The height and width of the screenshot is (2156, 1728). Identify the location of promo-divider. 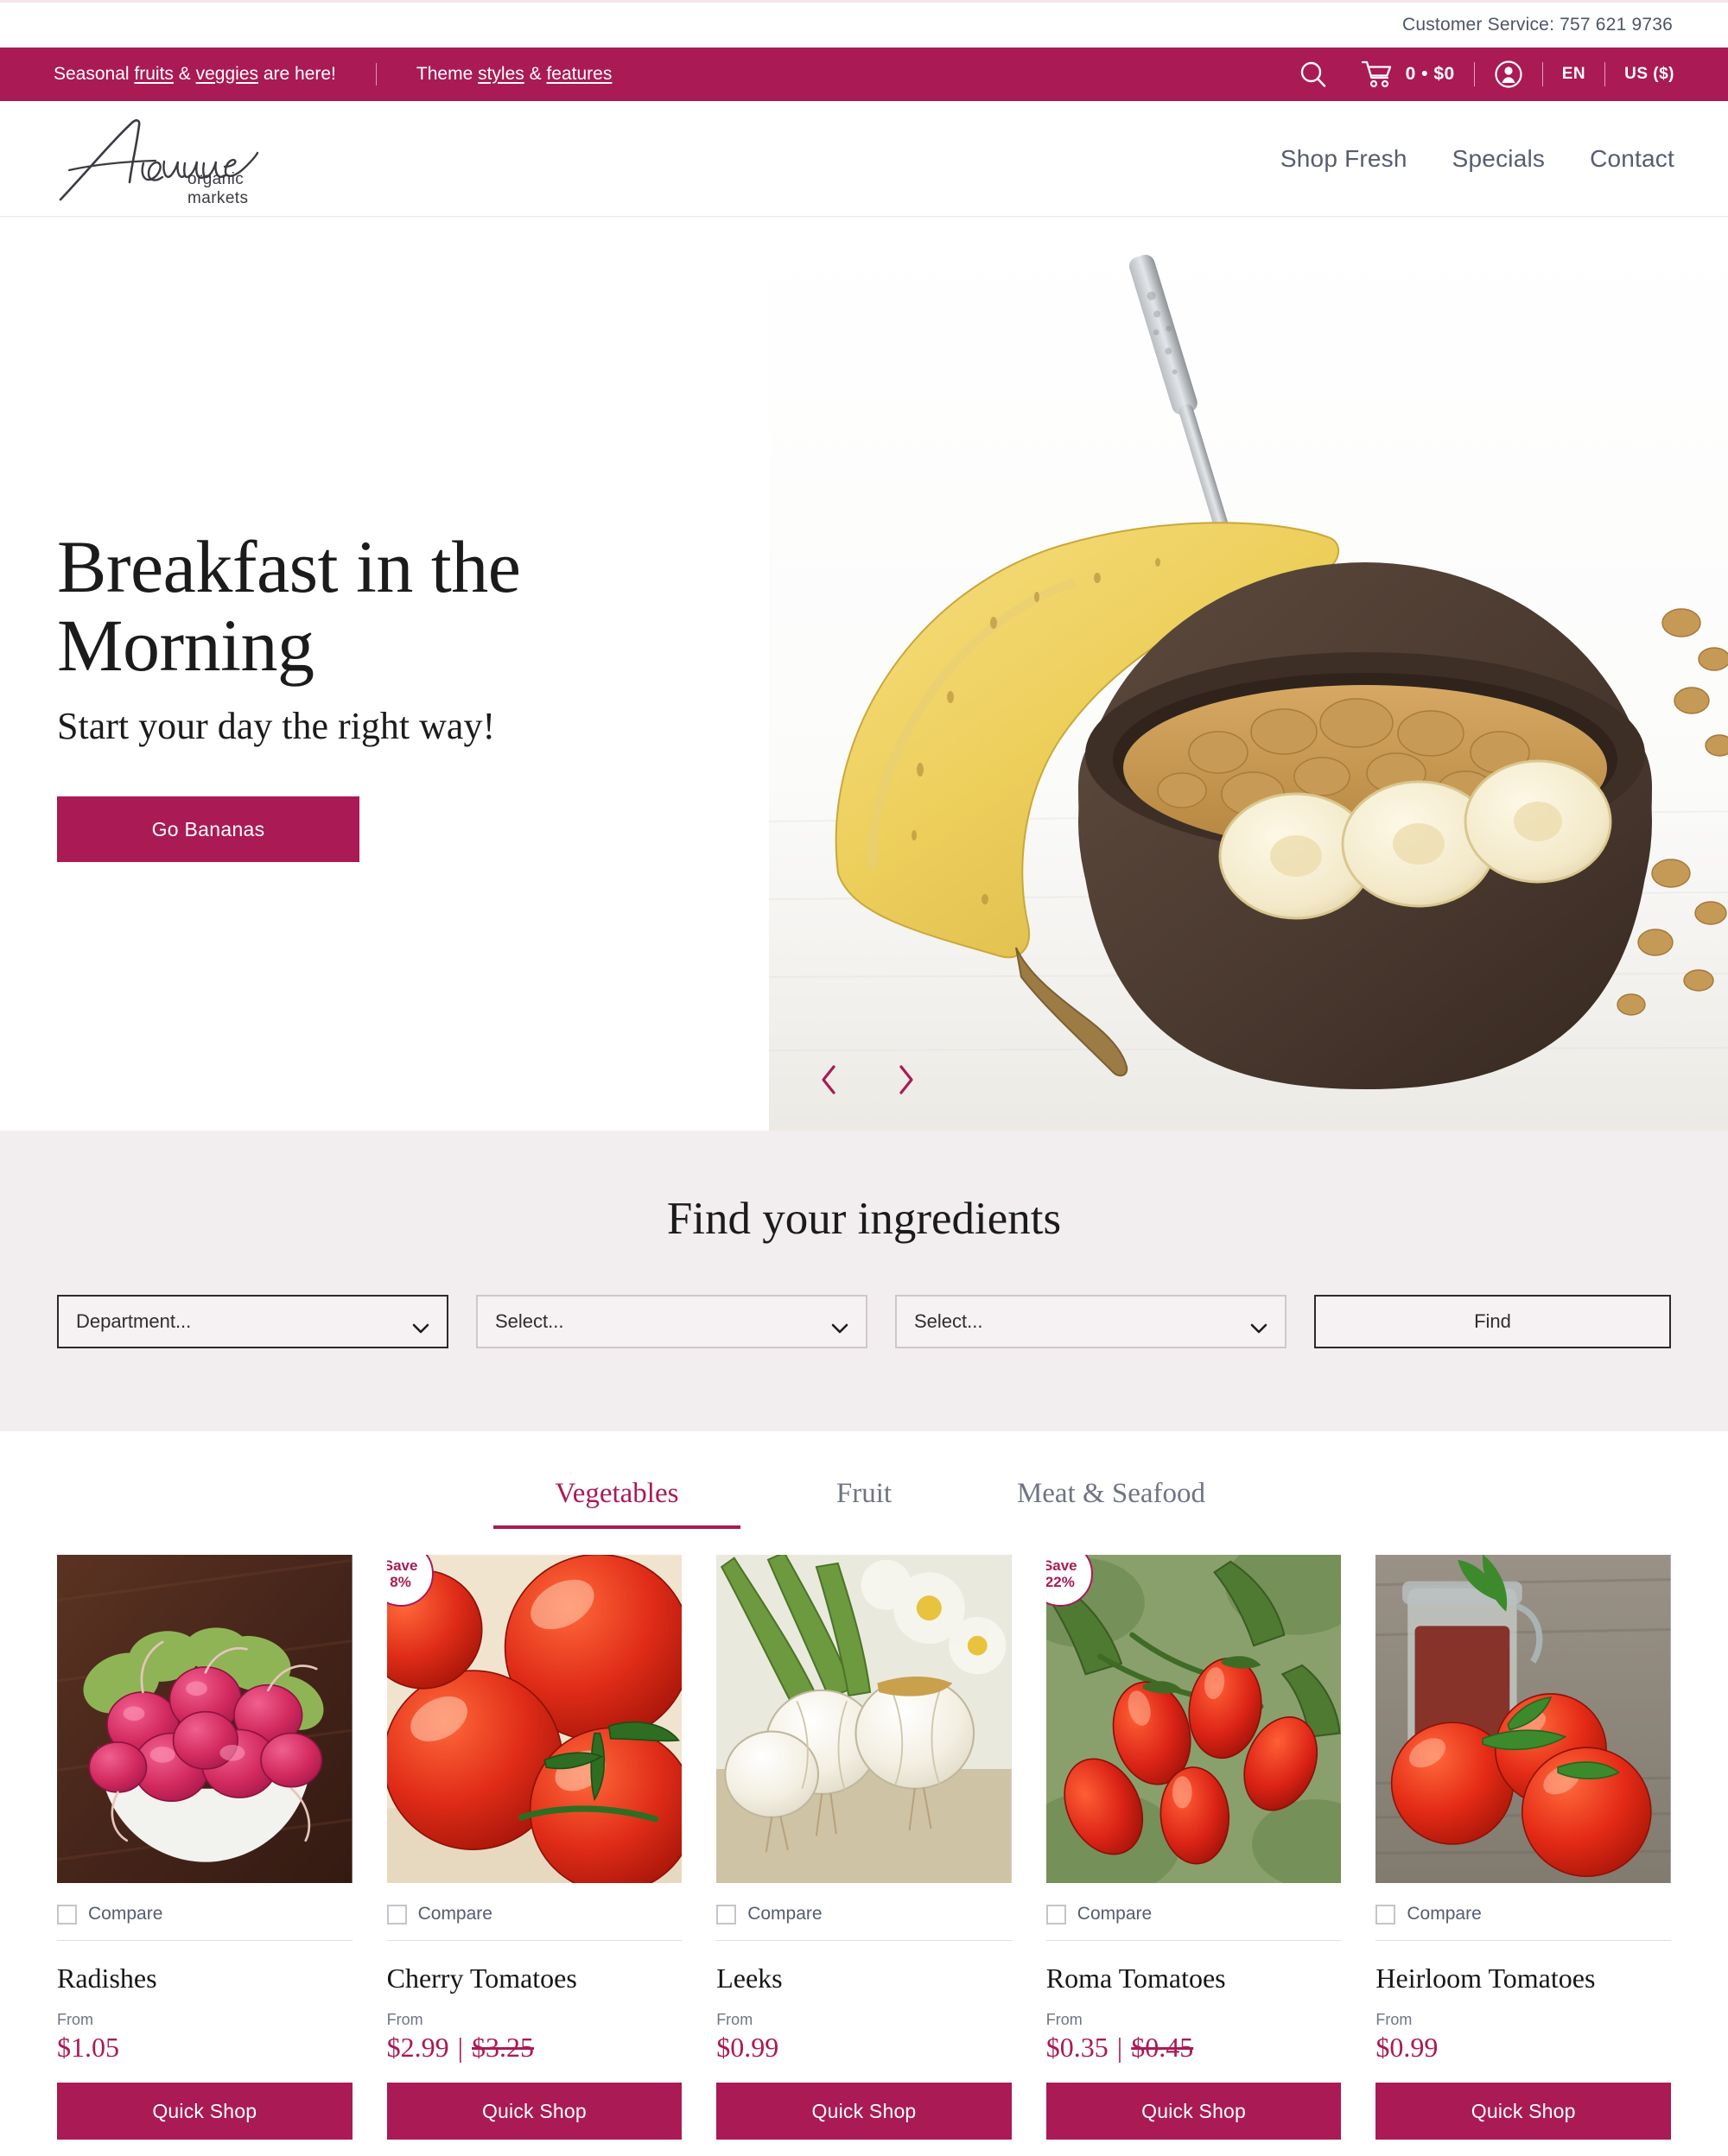
(376, 74).